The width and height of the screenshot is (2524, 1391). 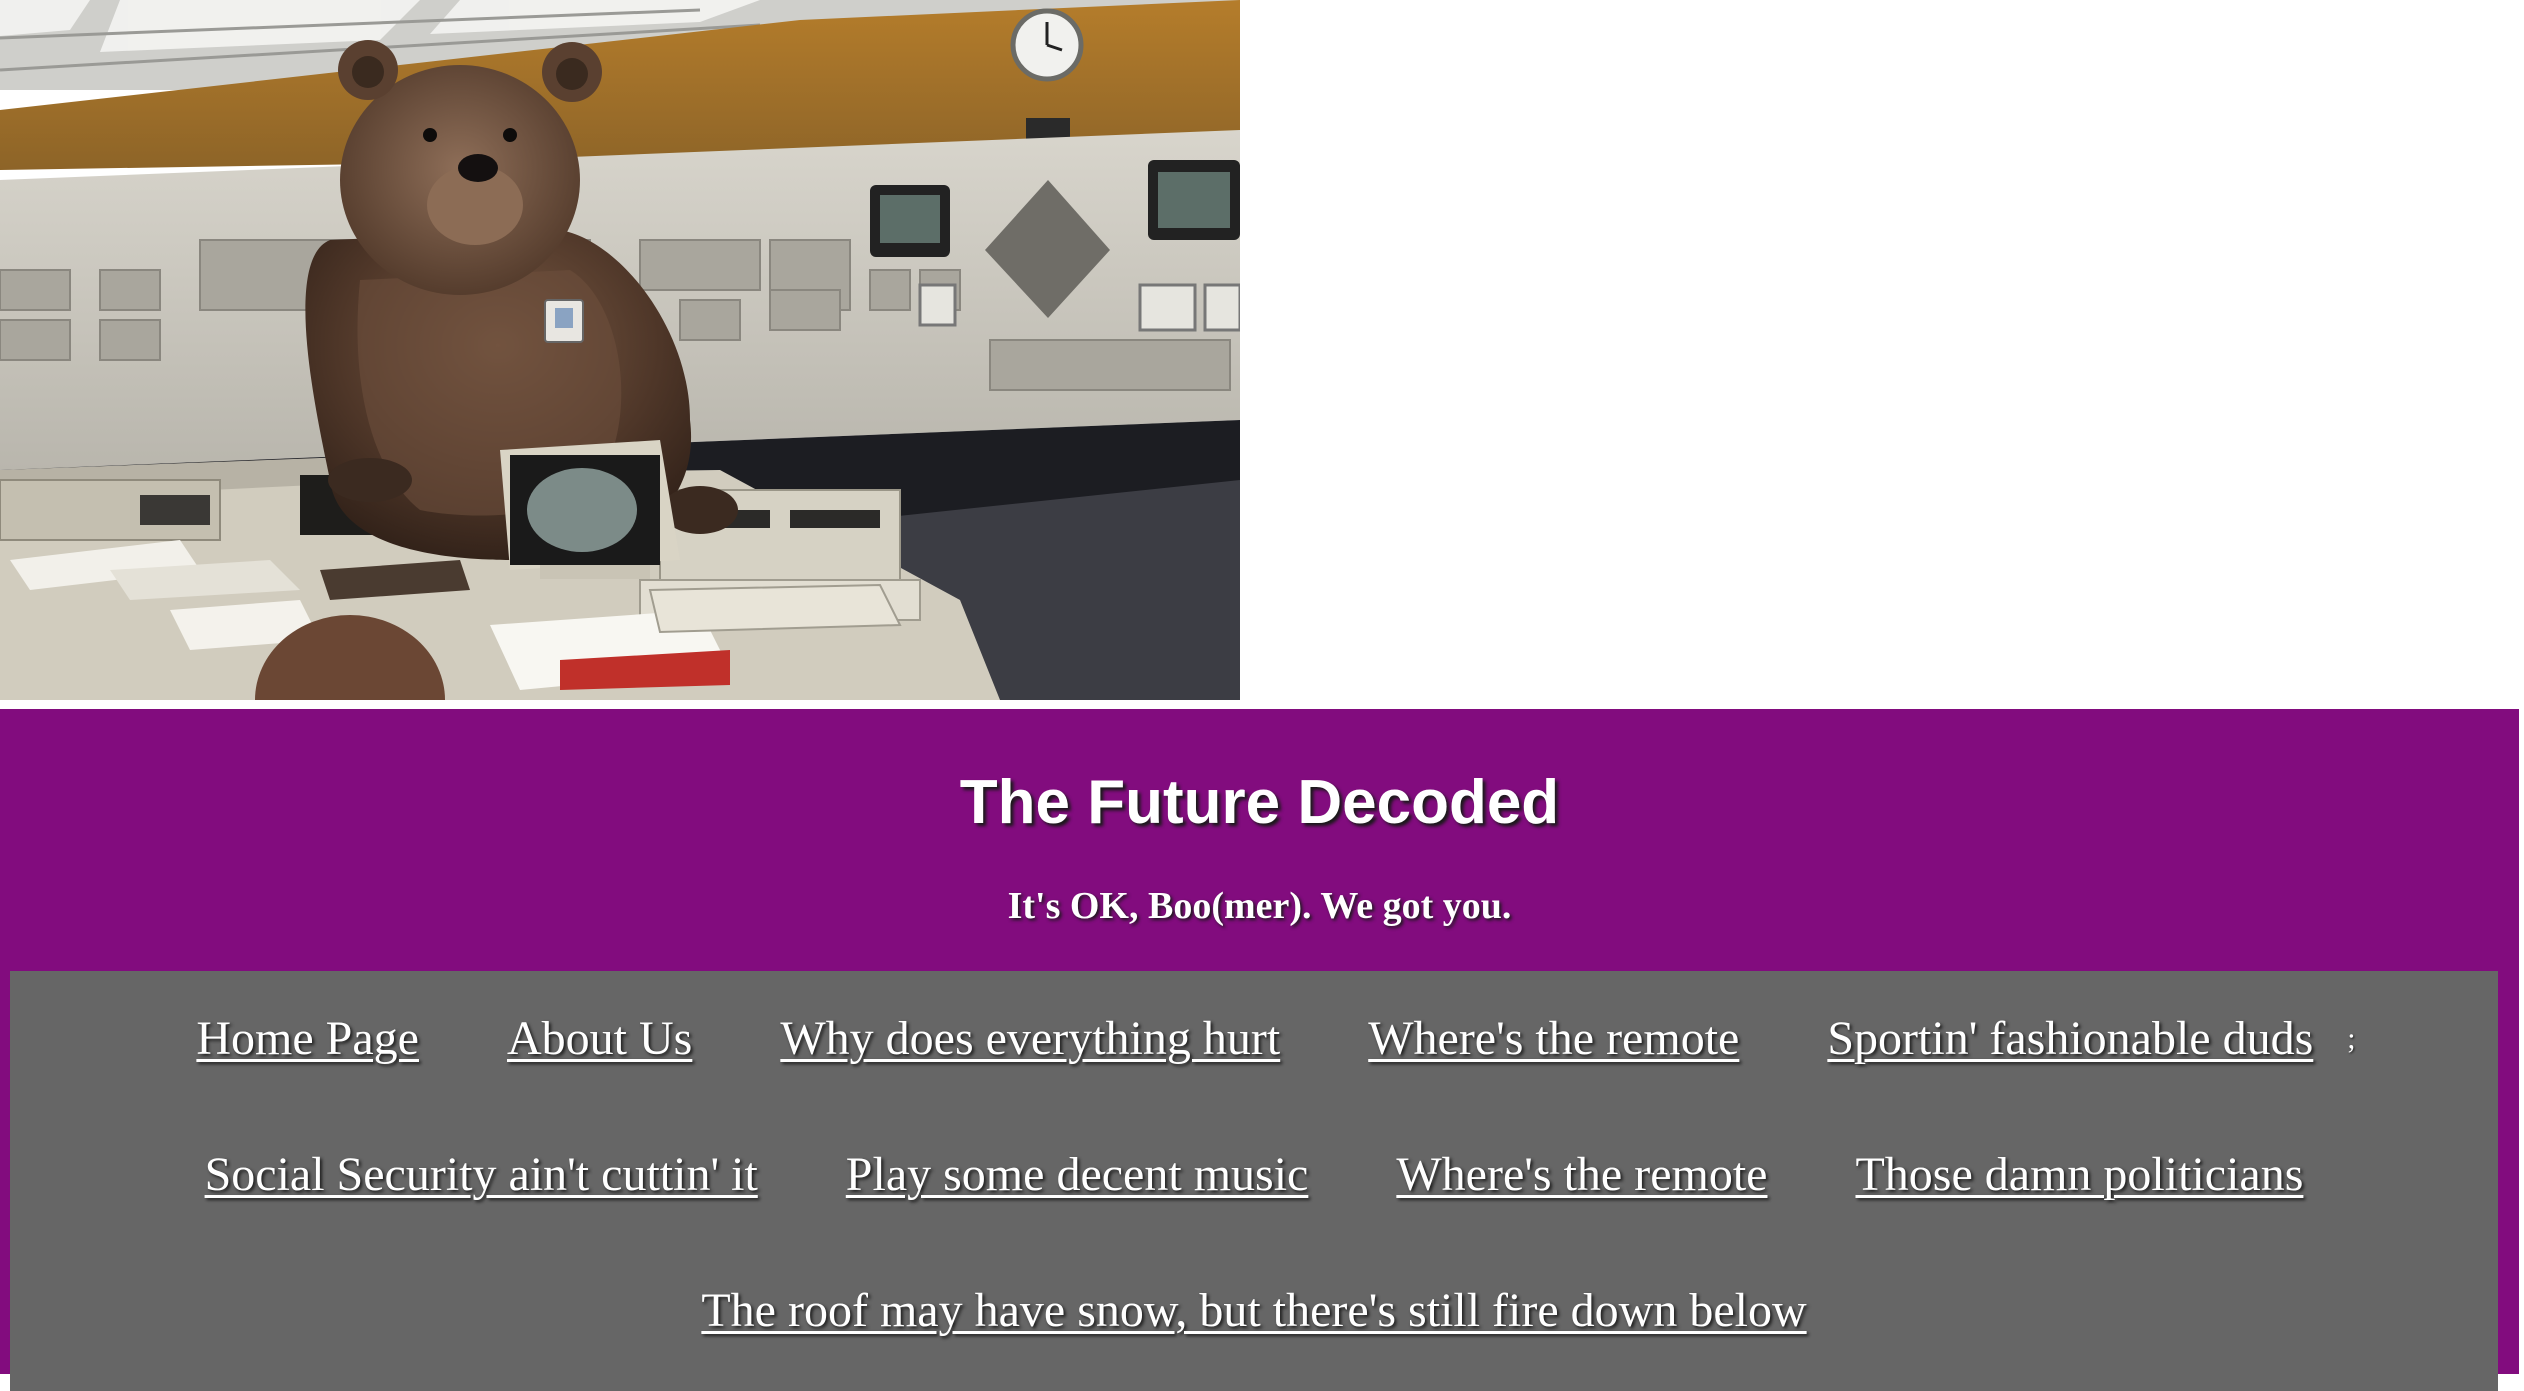 I want to click on nav-link-why-does-everything-hurt: Why does everything hurt, so click(x=1030, y=1038).